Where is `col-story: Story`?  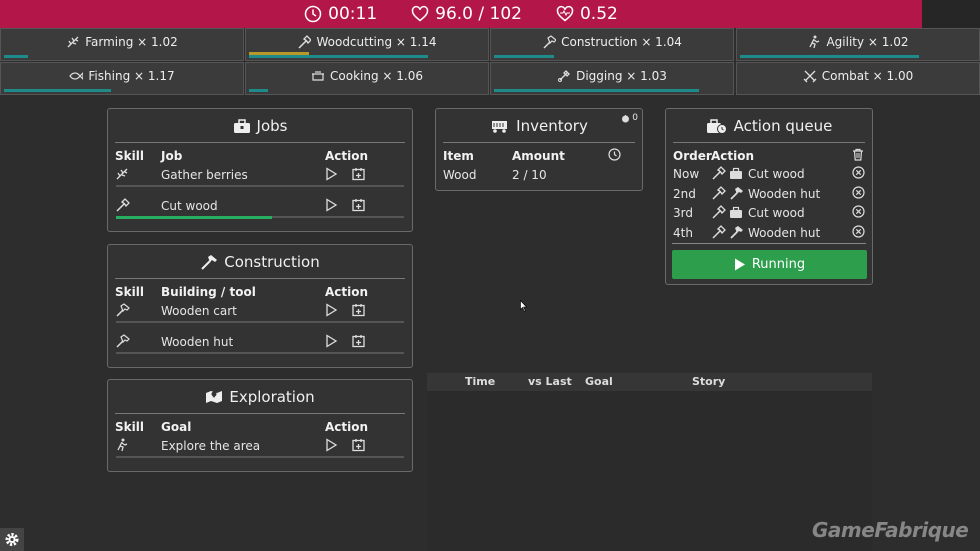 col-story: Story is located at coordinates (709, 381).